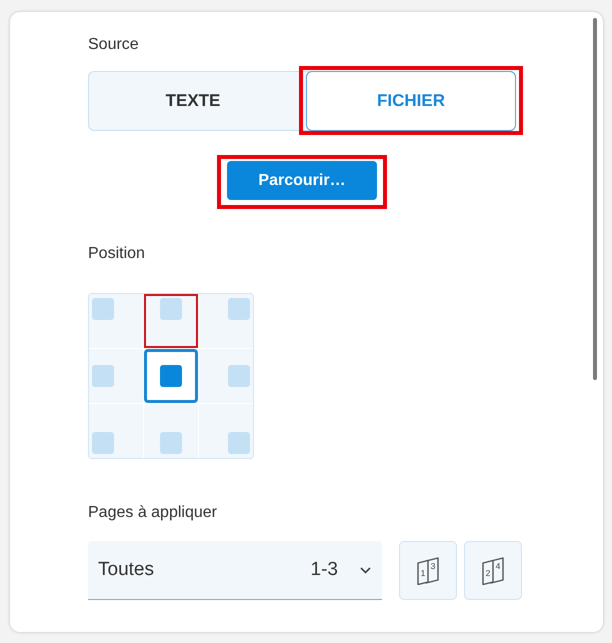  What do you see at coordinates (411, 101) in the screenshot?
I see `source-tab: FICHIER` at bounding box center [411, 101].